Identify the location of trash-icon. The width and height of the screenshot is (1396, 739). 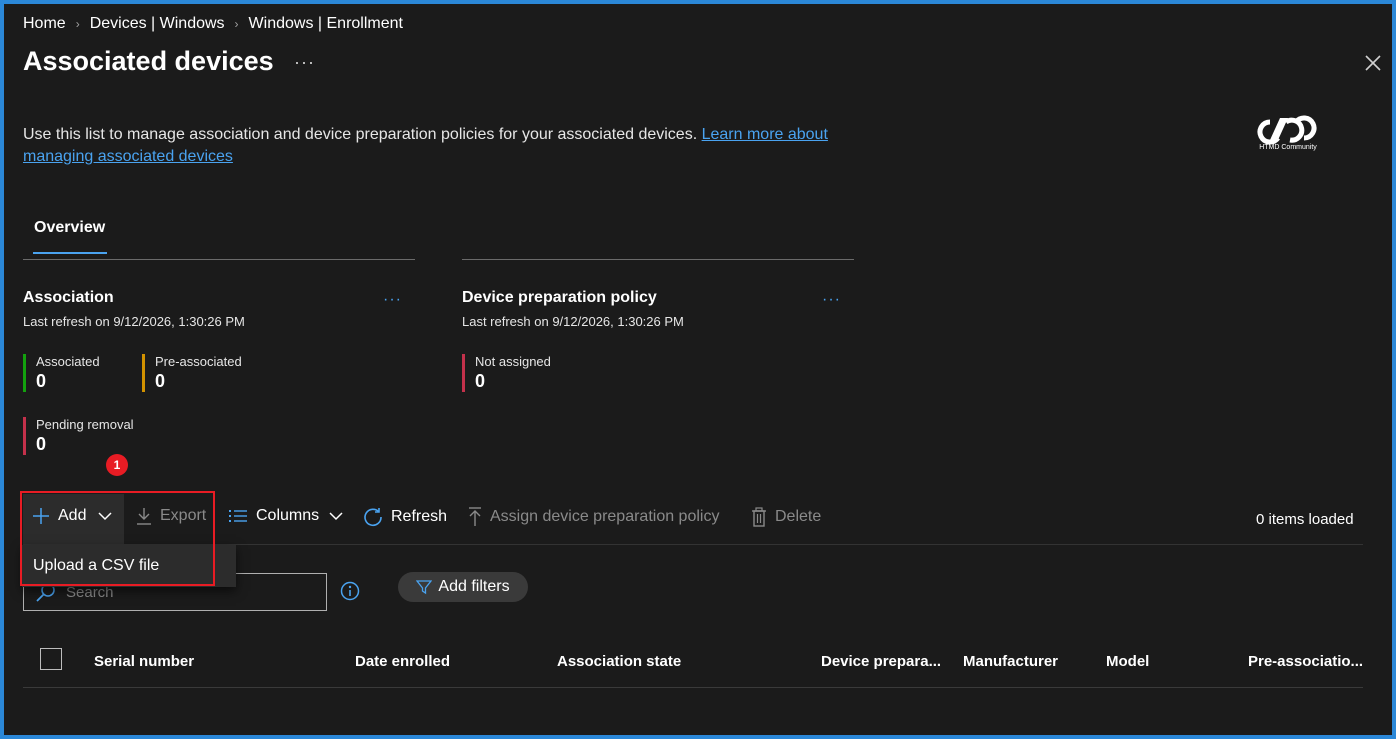
(759, 517).